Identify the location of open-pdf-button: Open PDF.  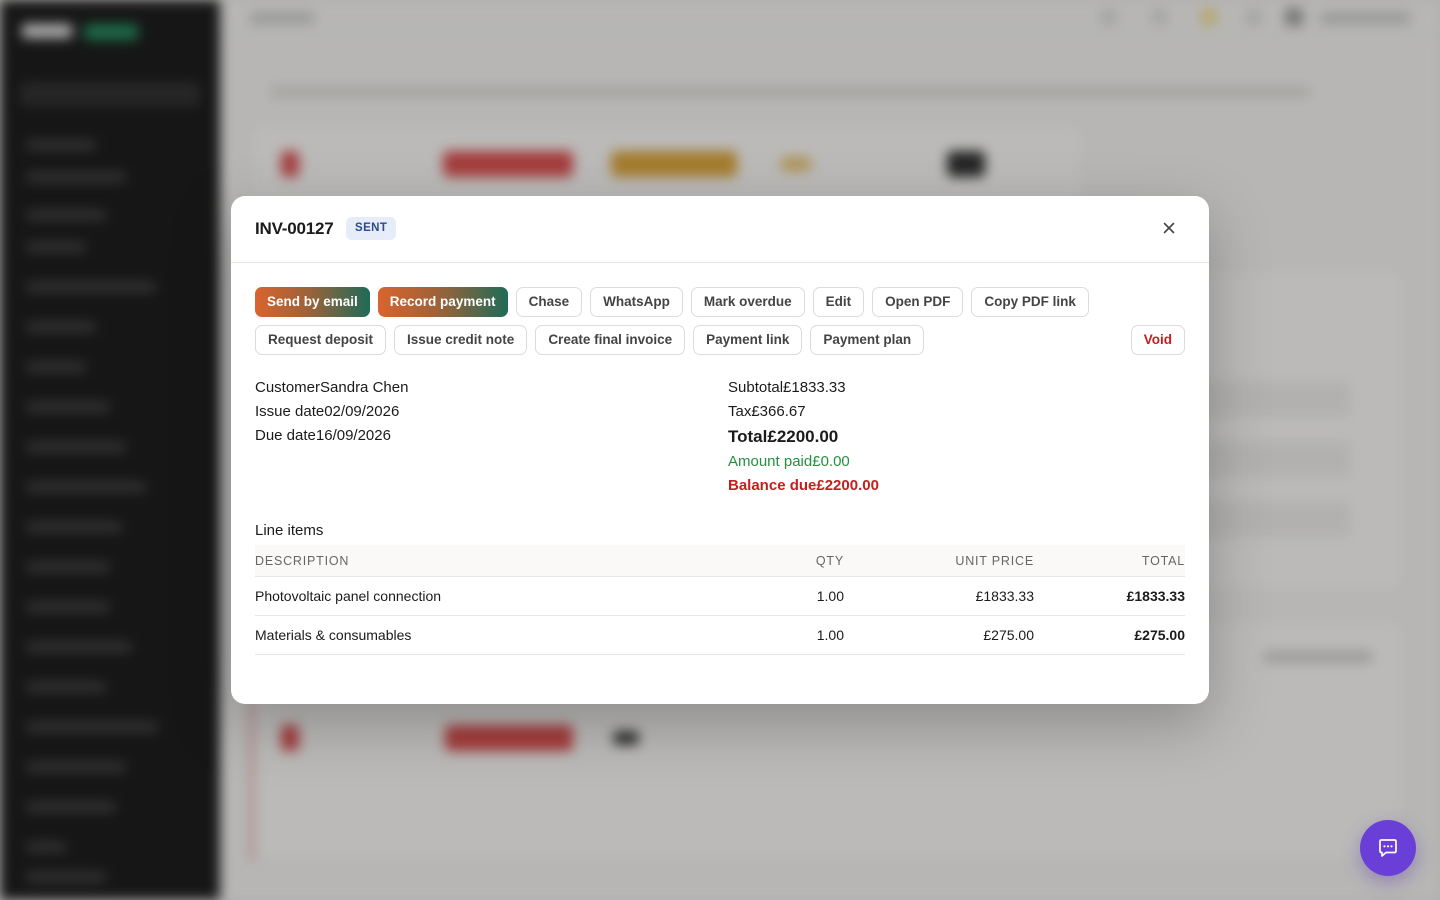
(918, 302).